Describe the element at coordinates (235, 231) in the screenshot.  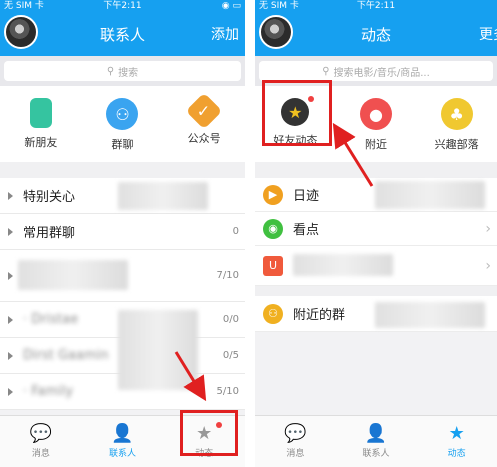
I see `group-count: 0` at that location.